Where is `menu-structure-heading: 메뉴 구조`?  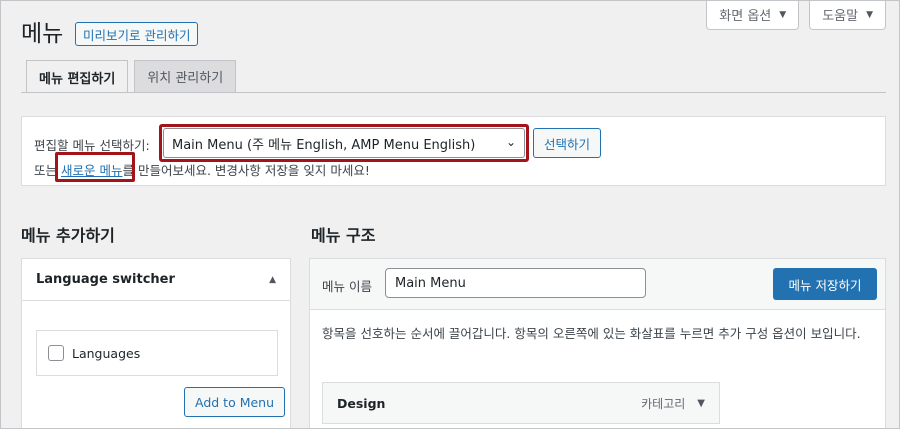
menu-structure-heading: 메뉴 구조 is located at coordinates (343, 235).